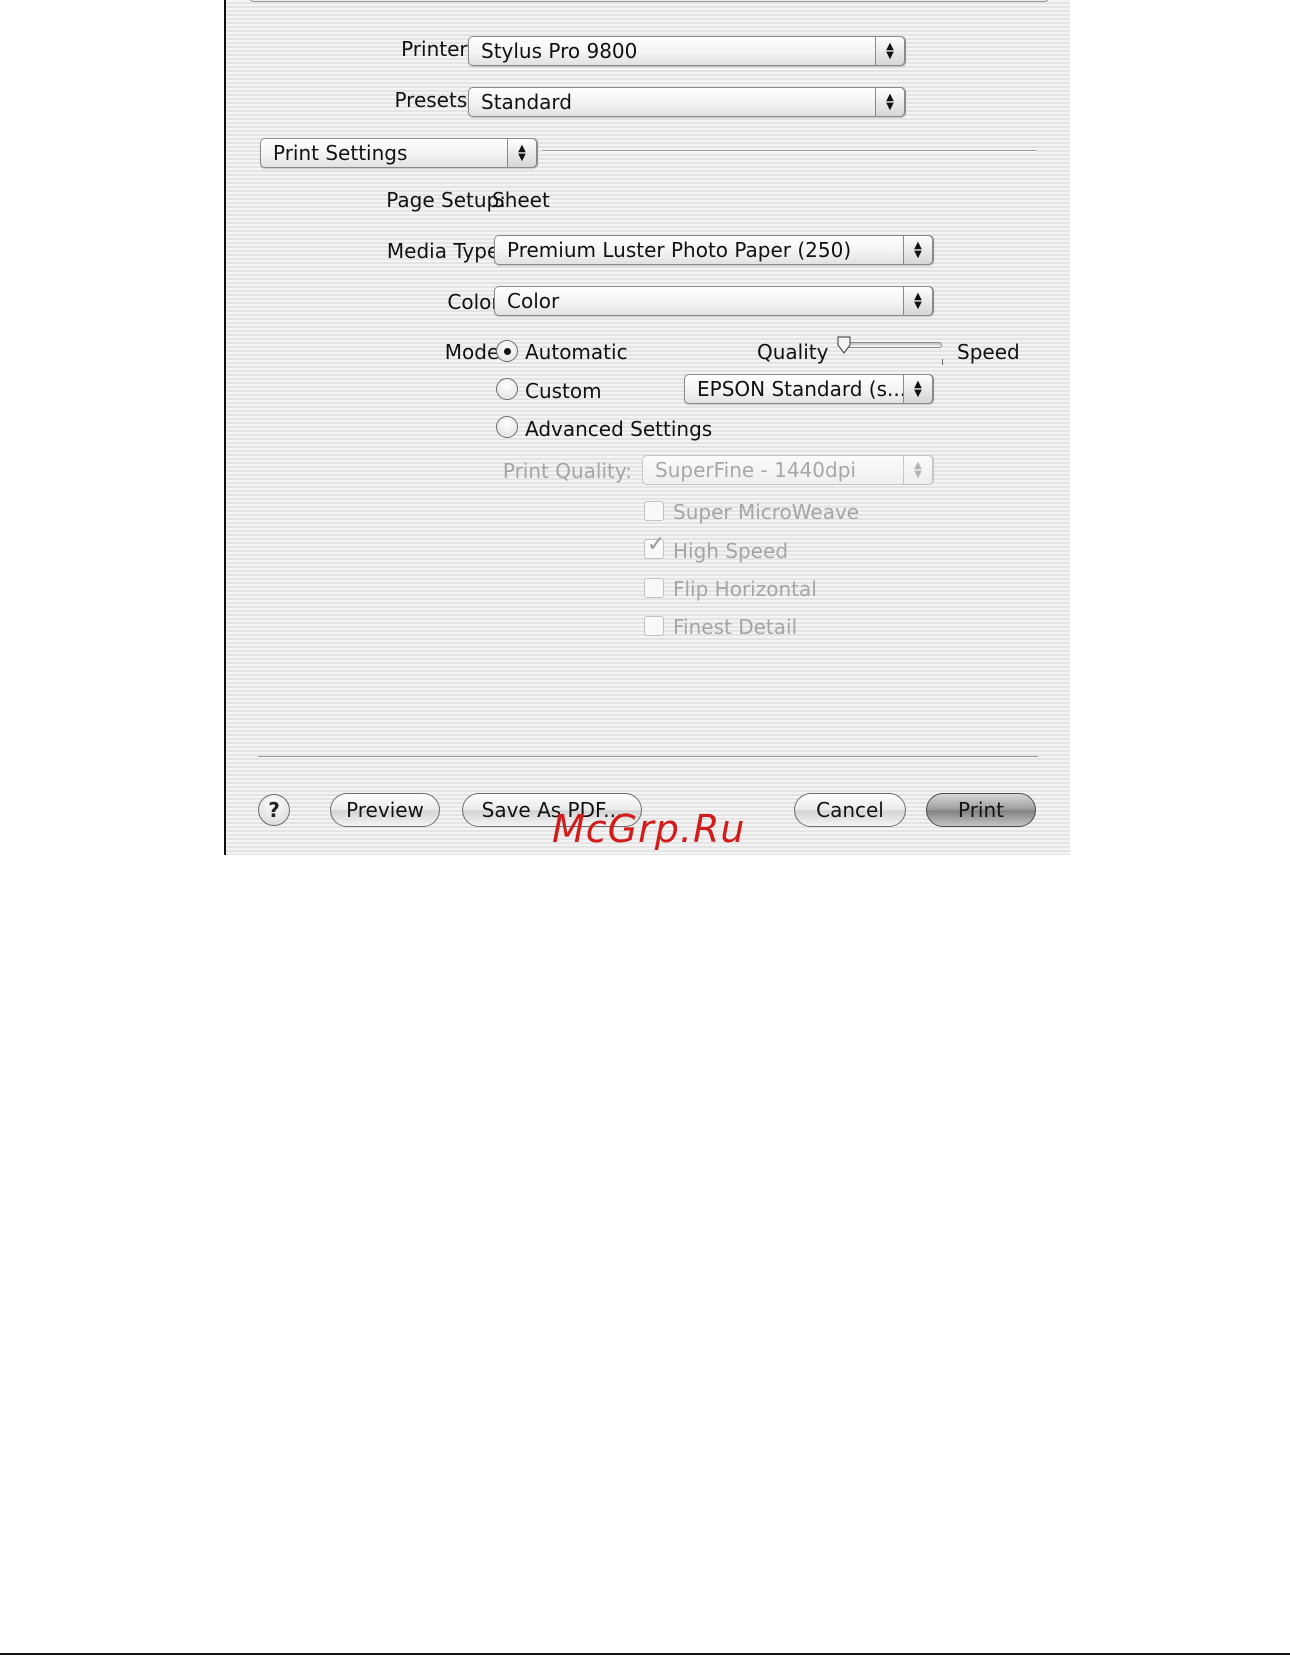  I want to click on print-quality-popup-value: SuperFine - 1440dpi, so click(755, 470).